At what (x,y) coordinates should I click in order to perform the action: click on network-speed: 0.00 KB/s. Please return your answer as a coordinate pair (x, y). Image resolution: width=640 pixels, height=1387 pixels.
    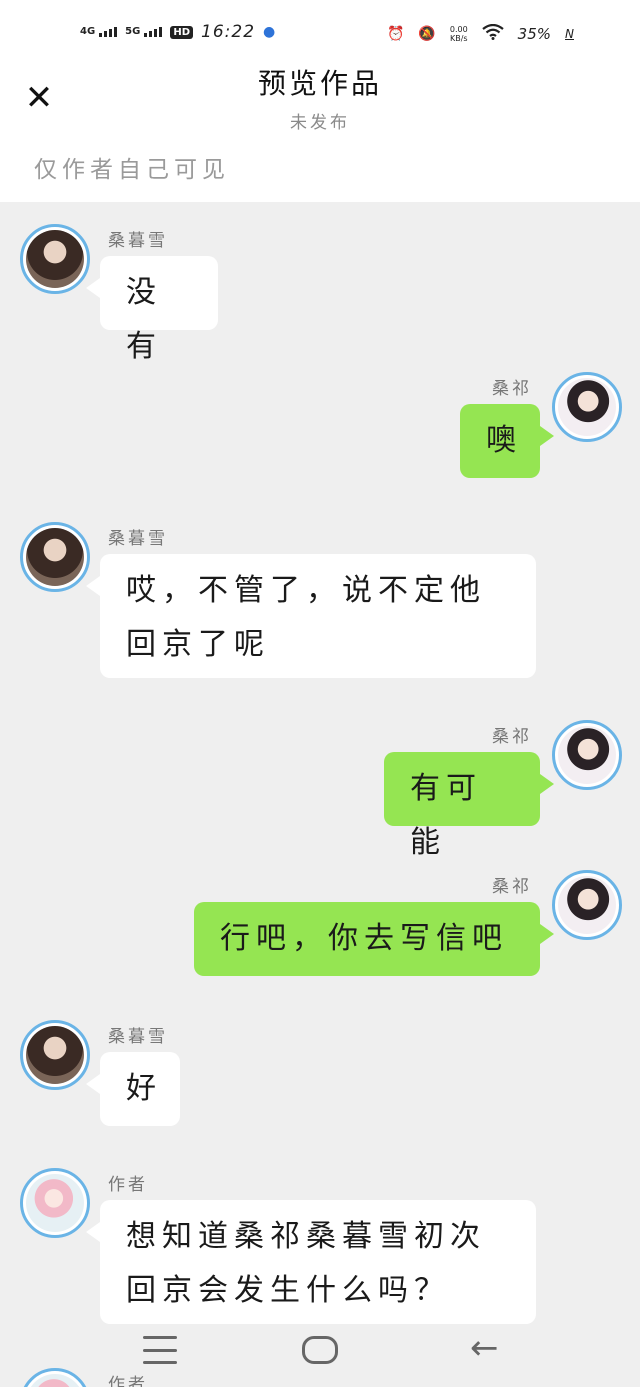
    Looking at the image, I should click on (459, 34).